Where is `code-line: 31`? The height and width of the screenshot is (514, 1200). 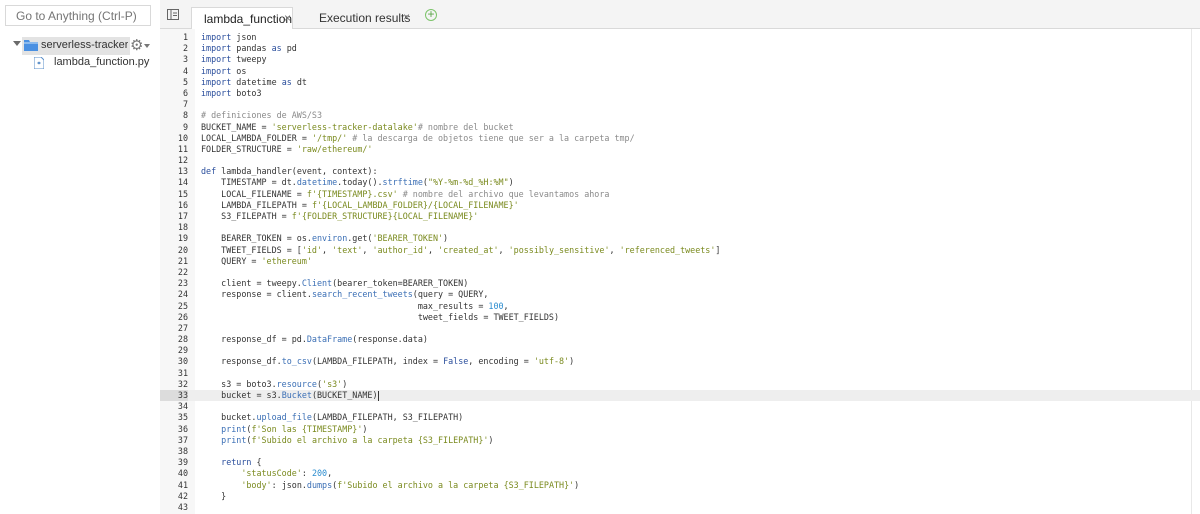
code-line: 31 is located at coordinates (680, 373).